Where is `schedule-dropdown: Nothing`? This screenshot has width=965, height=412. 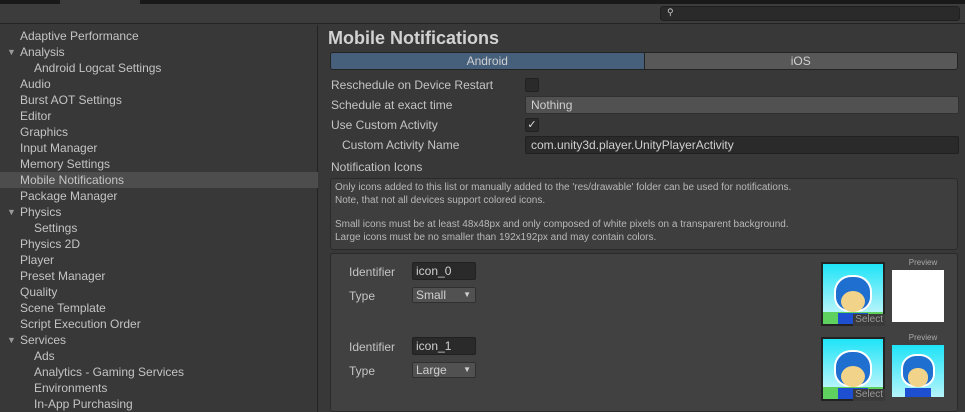
schedule-dropdown: Nothing is located at coordinates (742, 105).